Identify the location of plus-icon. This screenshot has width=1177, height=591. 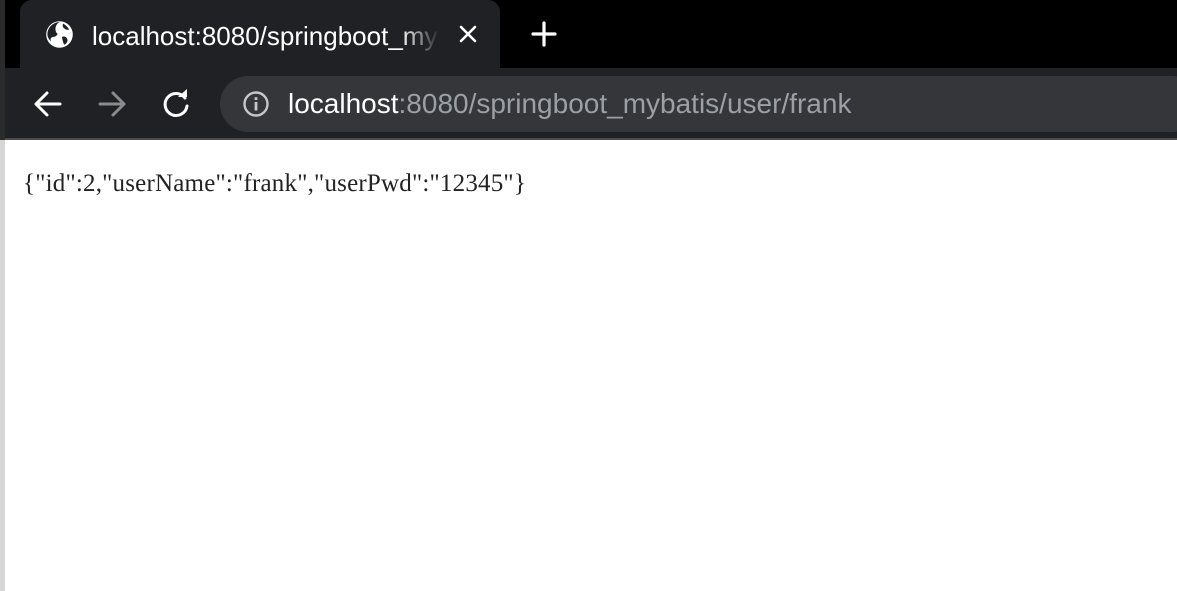
(544, 34).